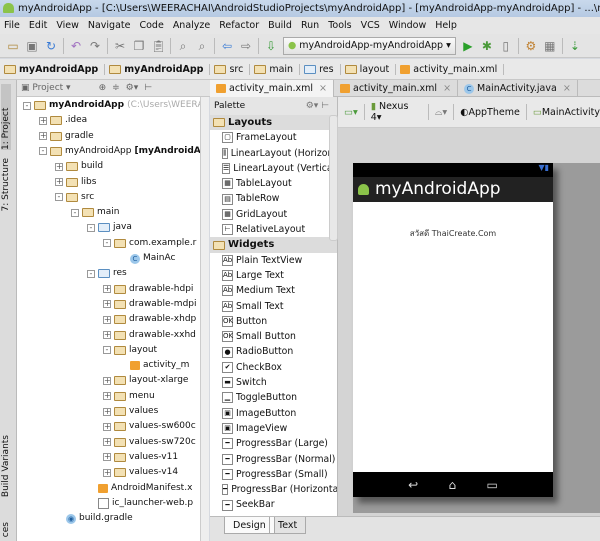 This screenshot has height=541, width=600. Describe the element at coordinates (46, 88) in the screenshot. I see `project-view-select: ▣ Project ▾` at that location.